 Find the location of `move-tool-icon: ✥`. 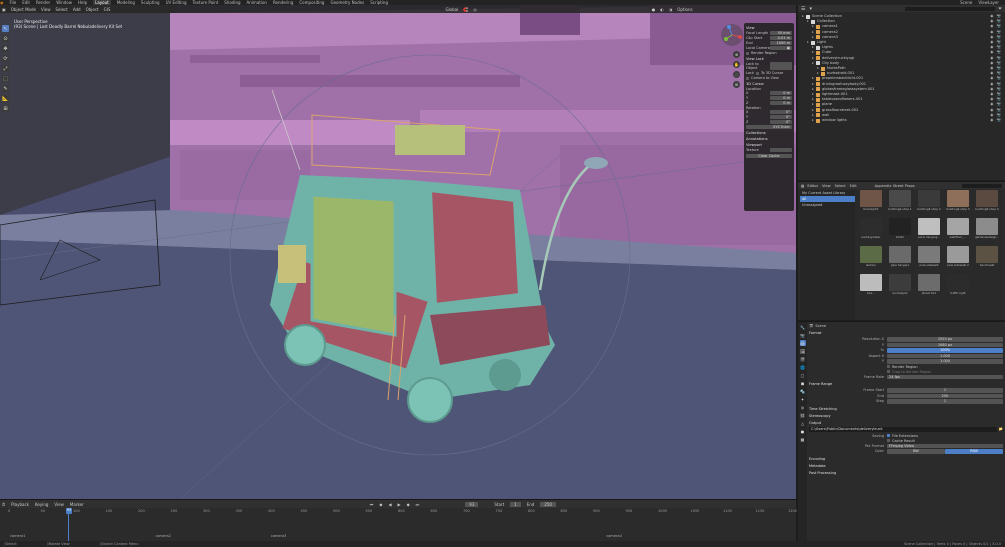

move-tool-icon: ✥ is located at coordinates (5, 48).